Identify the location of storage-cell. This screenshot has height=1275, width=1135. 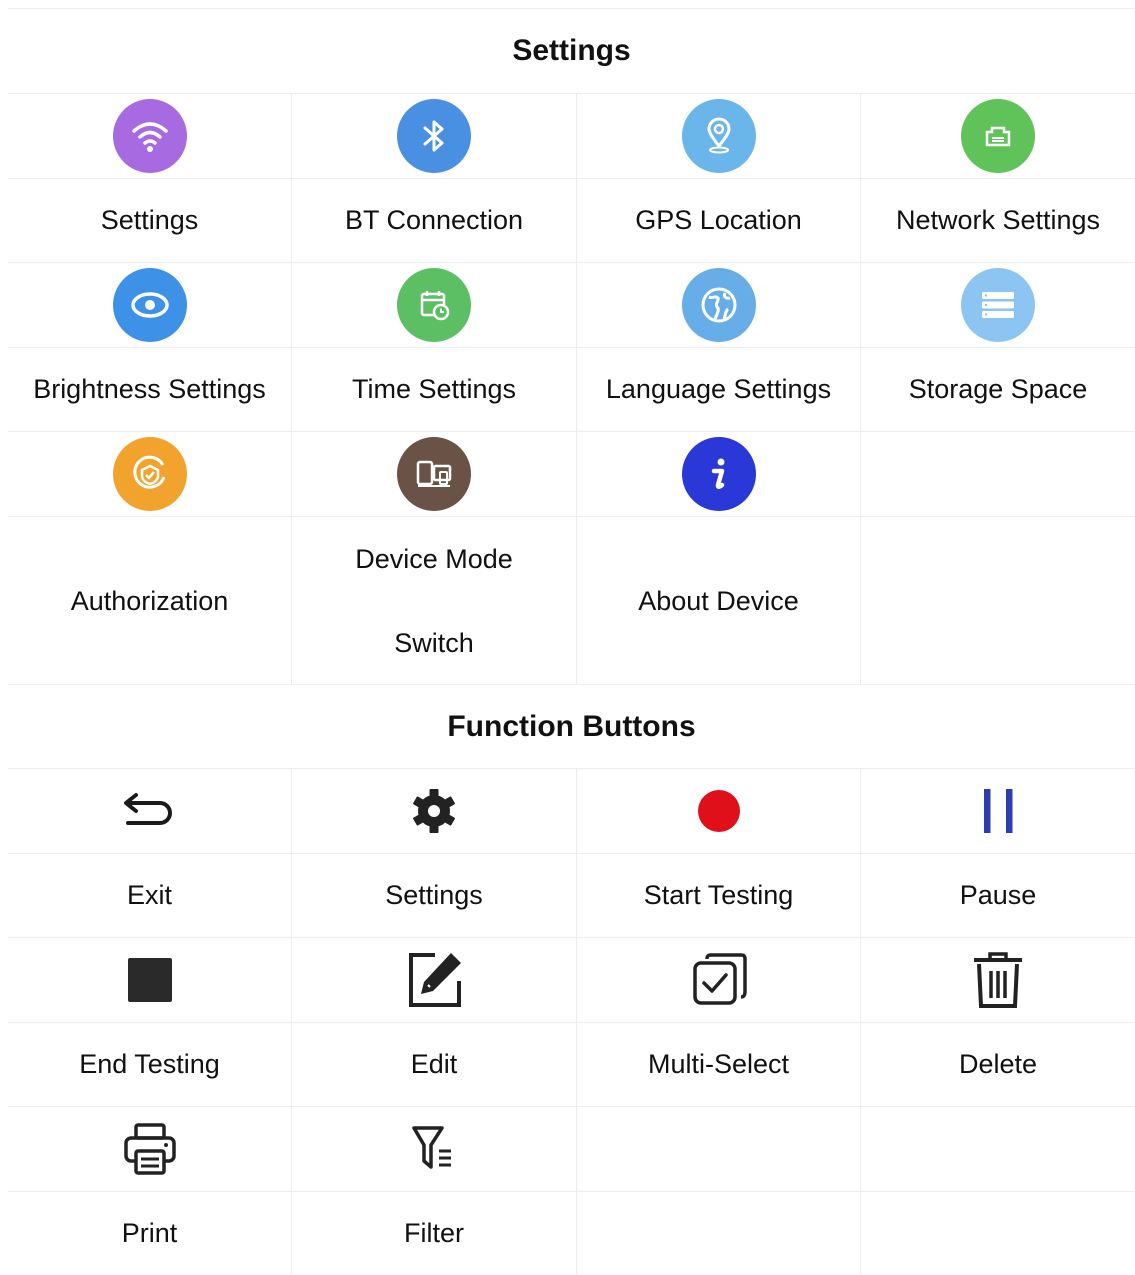
(997, 304).